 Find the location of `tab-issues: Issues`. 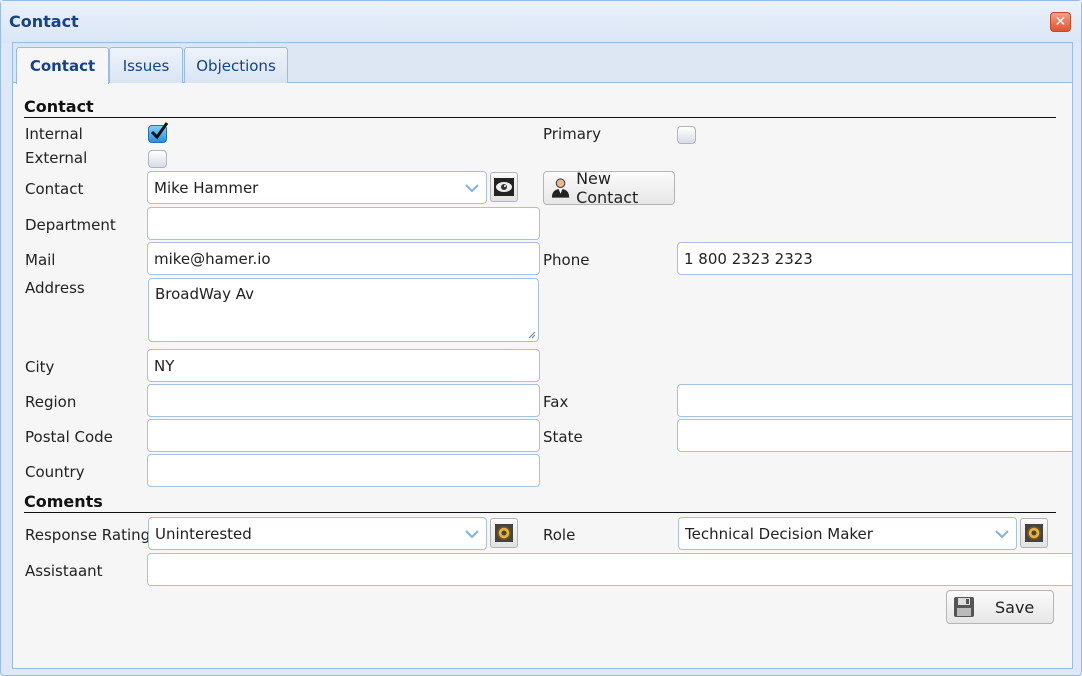

tab-issues: Issues is located at coordinates (146, 65).